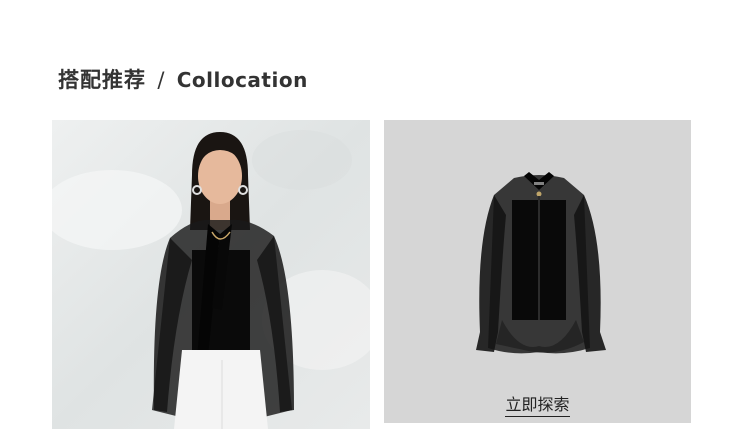 This screenshot has width=750, height=429. I want to click on section-title: 搭配推荐 / Collocation, so click(183, 79).